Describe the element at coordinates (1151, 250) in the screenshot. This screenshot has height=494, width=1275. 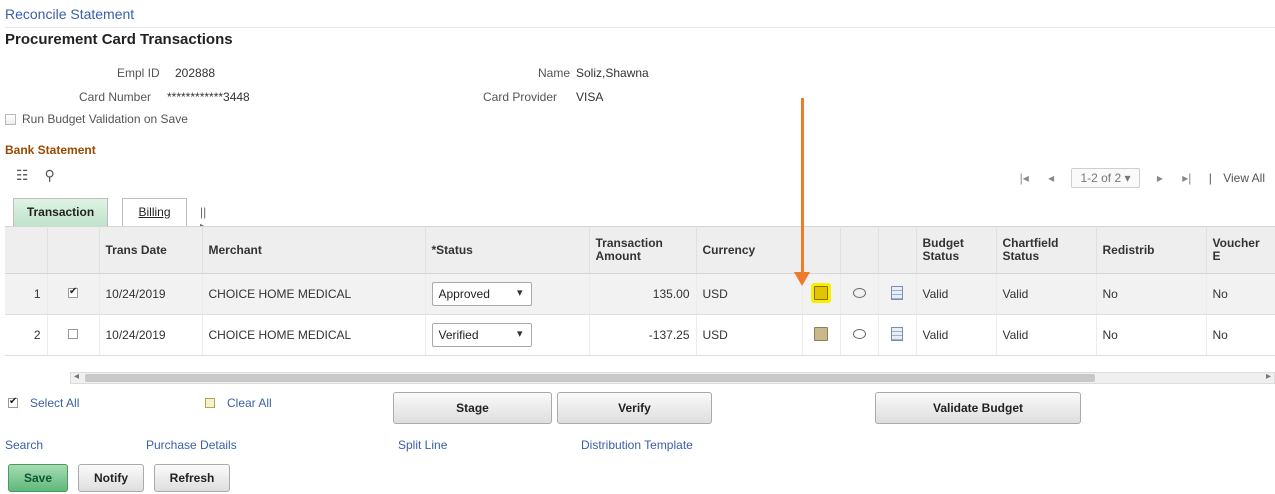
I see `col-redistrib: Redistrib` at that location.